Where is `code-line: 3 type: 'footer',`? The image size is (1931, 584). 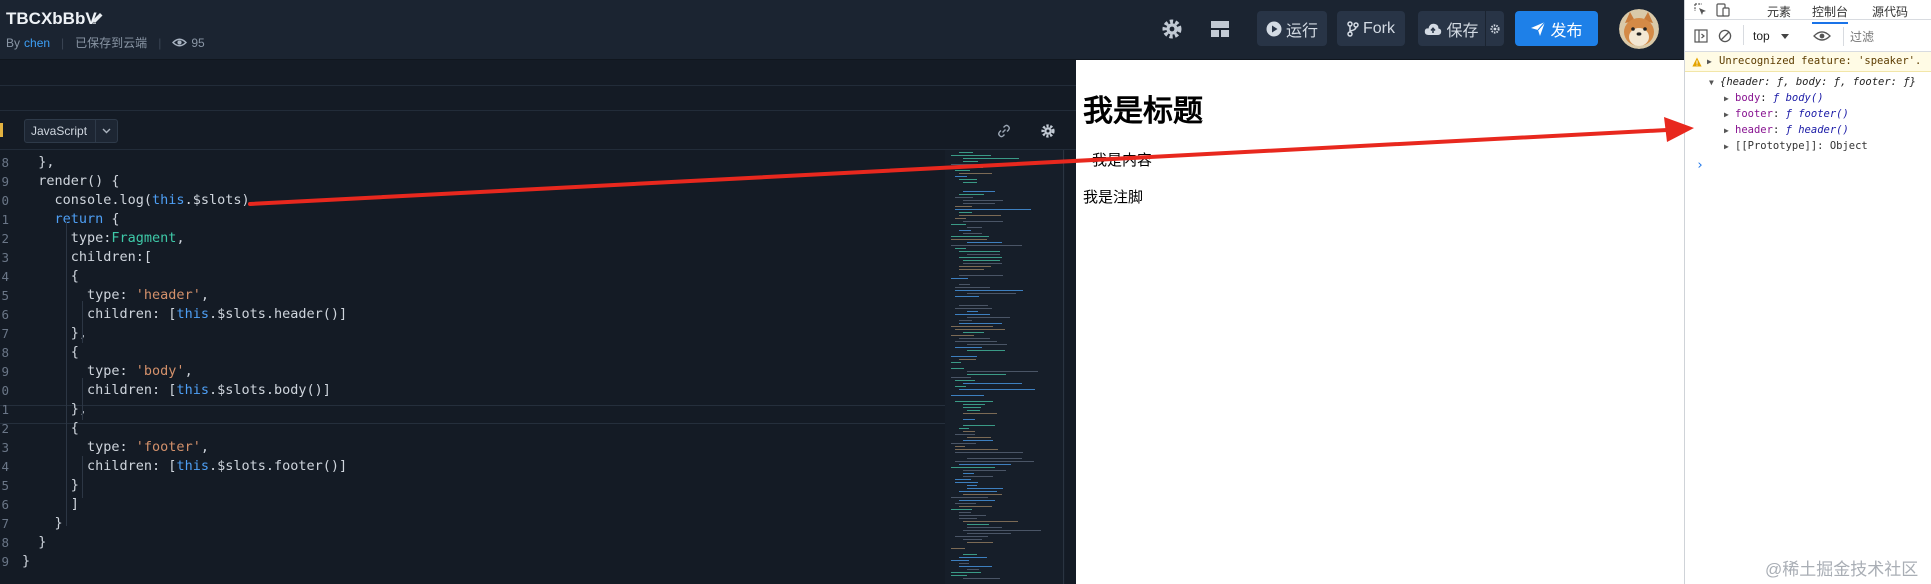 code-line: 3 type: 'footer', is located at coordinates (472, 447).